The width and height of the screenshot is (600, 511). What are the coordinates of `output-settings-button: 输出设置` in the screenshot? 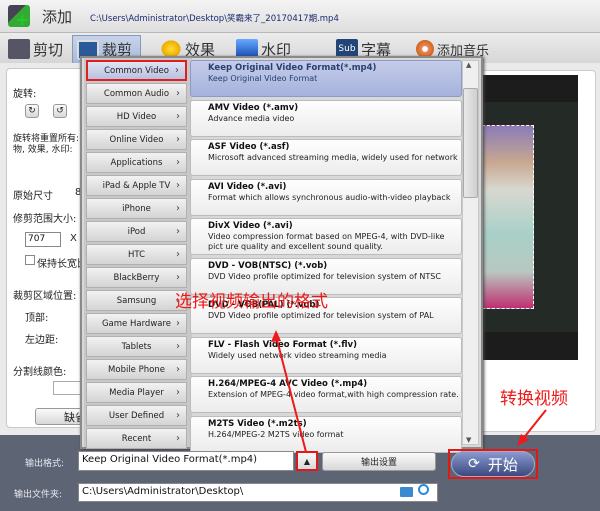 It's located at (379, 461).